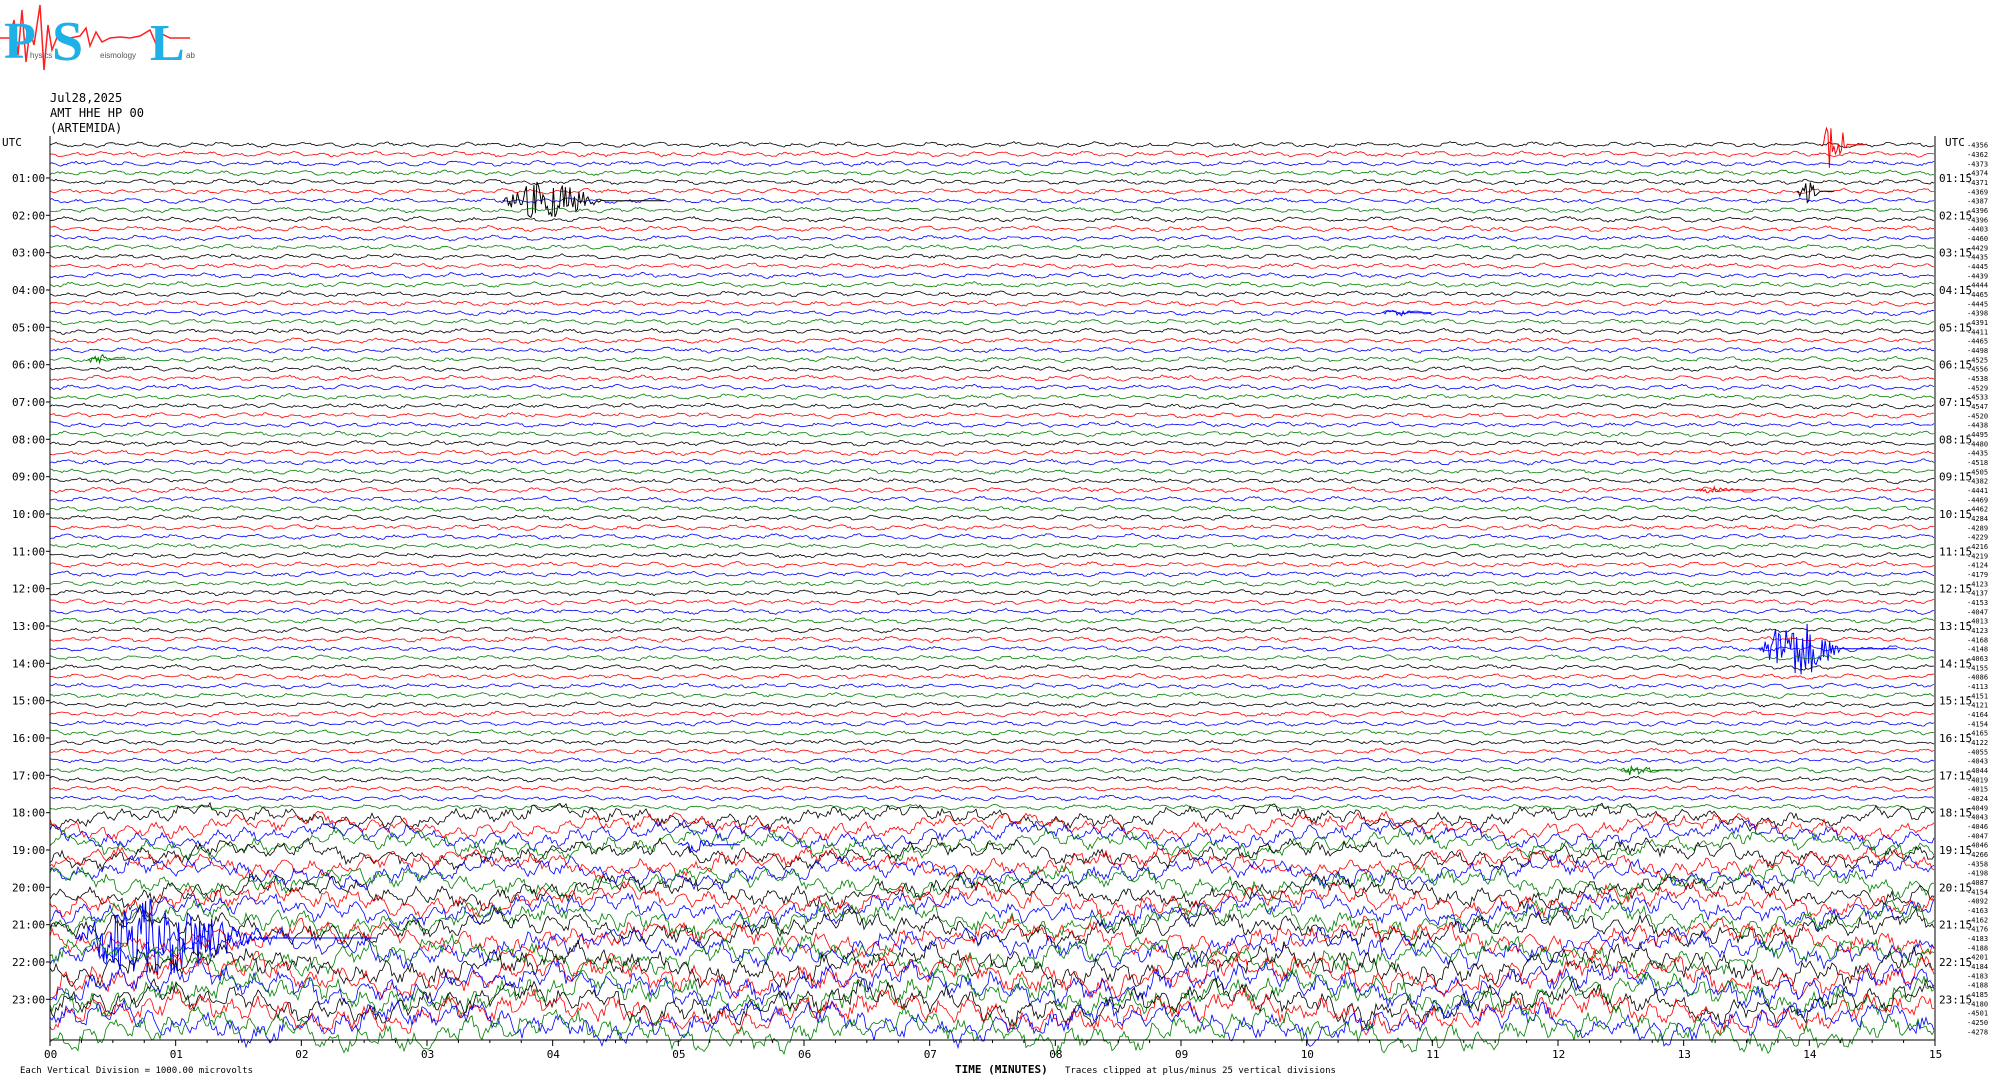  What do you see at coordinates (28, 701) in the screenshot?
I see `left-hour-tick-label: 15:00` at bounding box center [28, 701].